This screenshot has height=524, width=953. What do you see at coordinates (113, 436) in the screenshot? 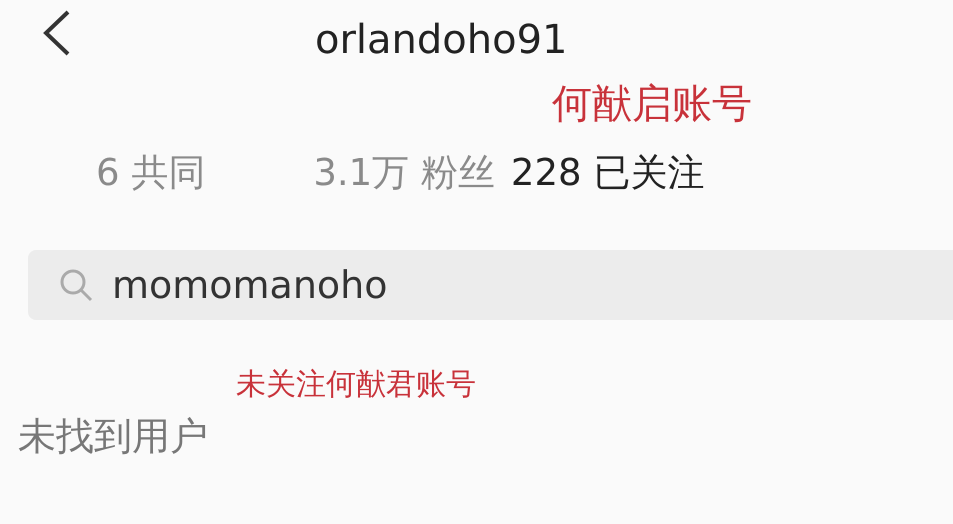
I see `empty-message: 未找到用户` at bounding box center [113, 436].